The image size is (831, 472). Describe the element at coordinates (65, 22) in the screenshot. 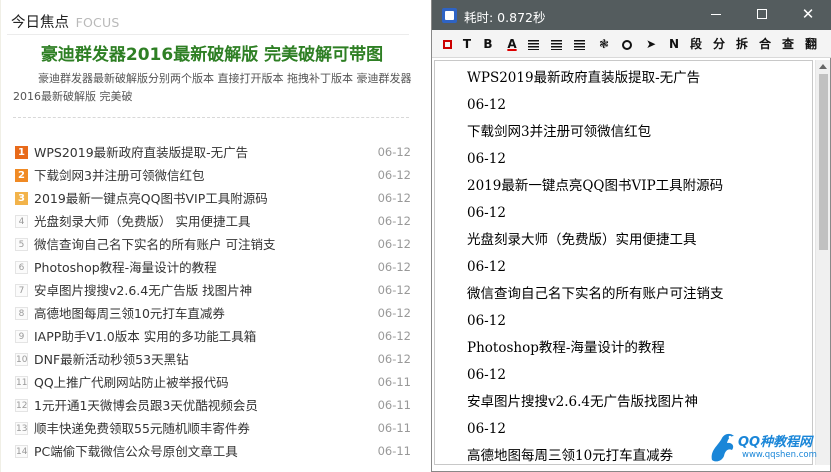

I see `panel-header: 今日焦点 FOCUS` at that location.